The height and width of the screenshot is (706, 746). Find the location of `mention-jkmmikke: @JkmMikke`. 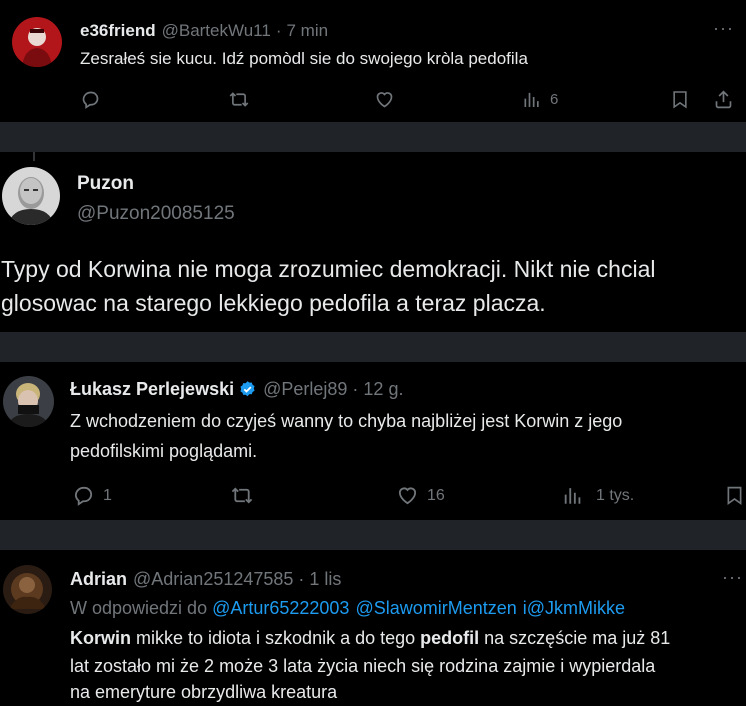

mention-jkmmikke: @JkmMikke is located at coordinates (576, 608).